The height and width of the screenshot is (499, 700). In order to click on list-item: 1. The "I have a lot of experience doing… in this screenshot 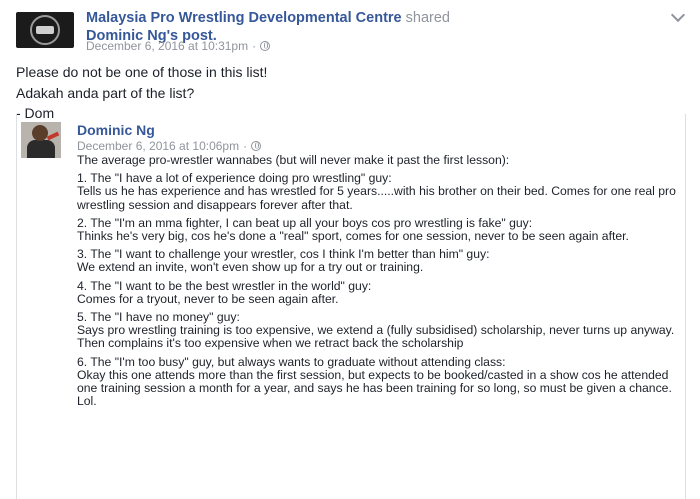, I will do `click(379, 192)`.